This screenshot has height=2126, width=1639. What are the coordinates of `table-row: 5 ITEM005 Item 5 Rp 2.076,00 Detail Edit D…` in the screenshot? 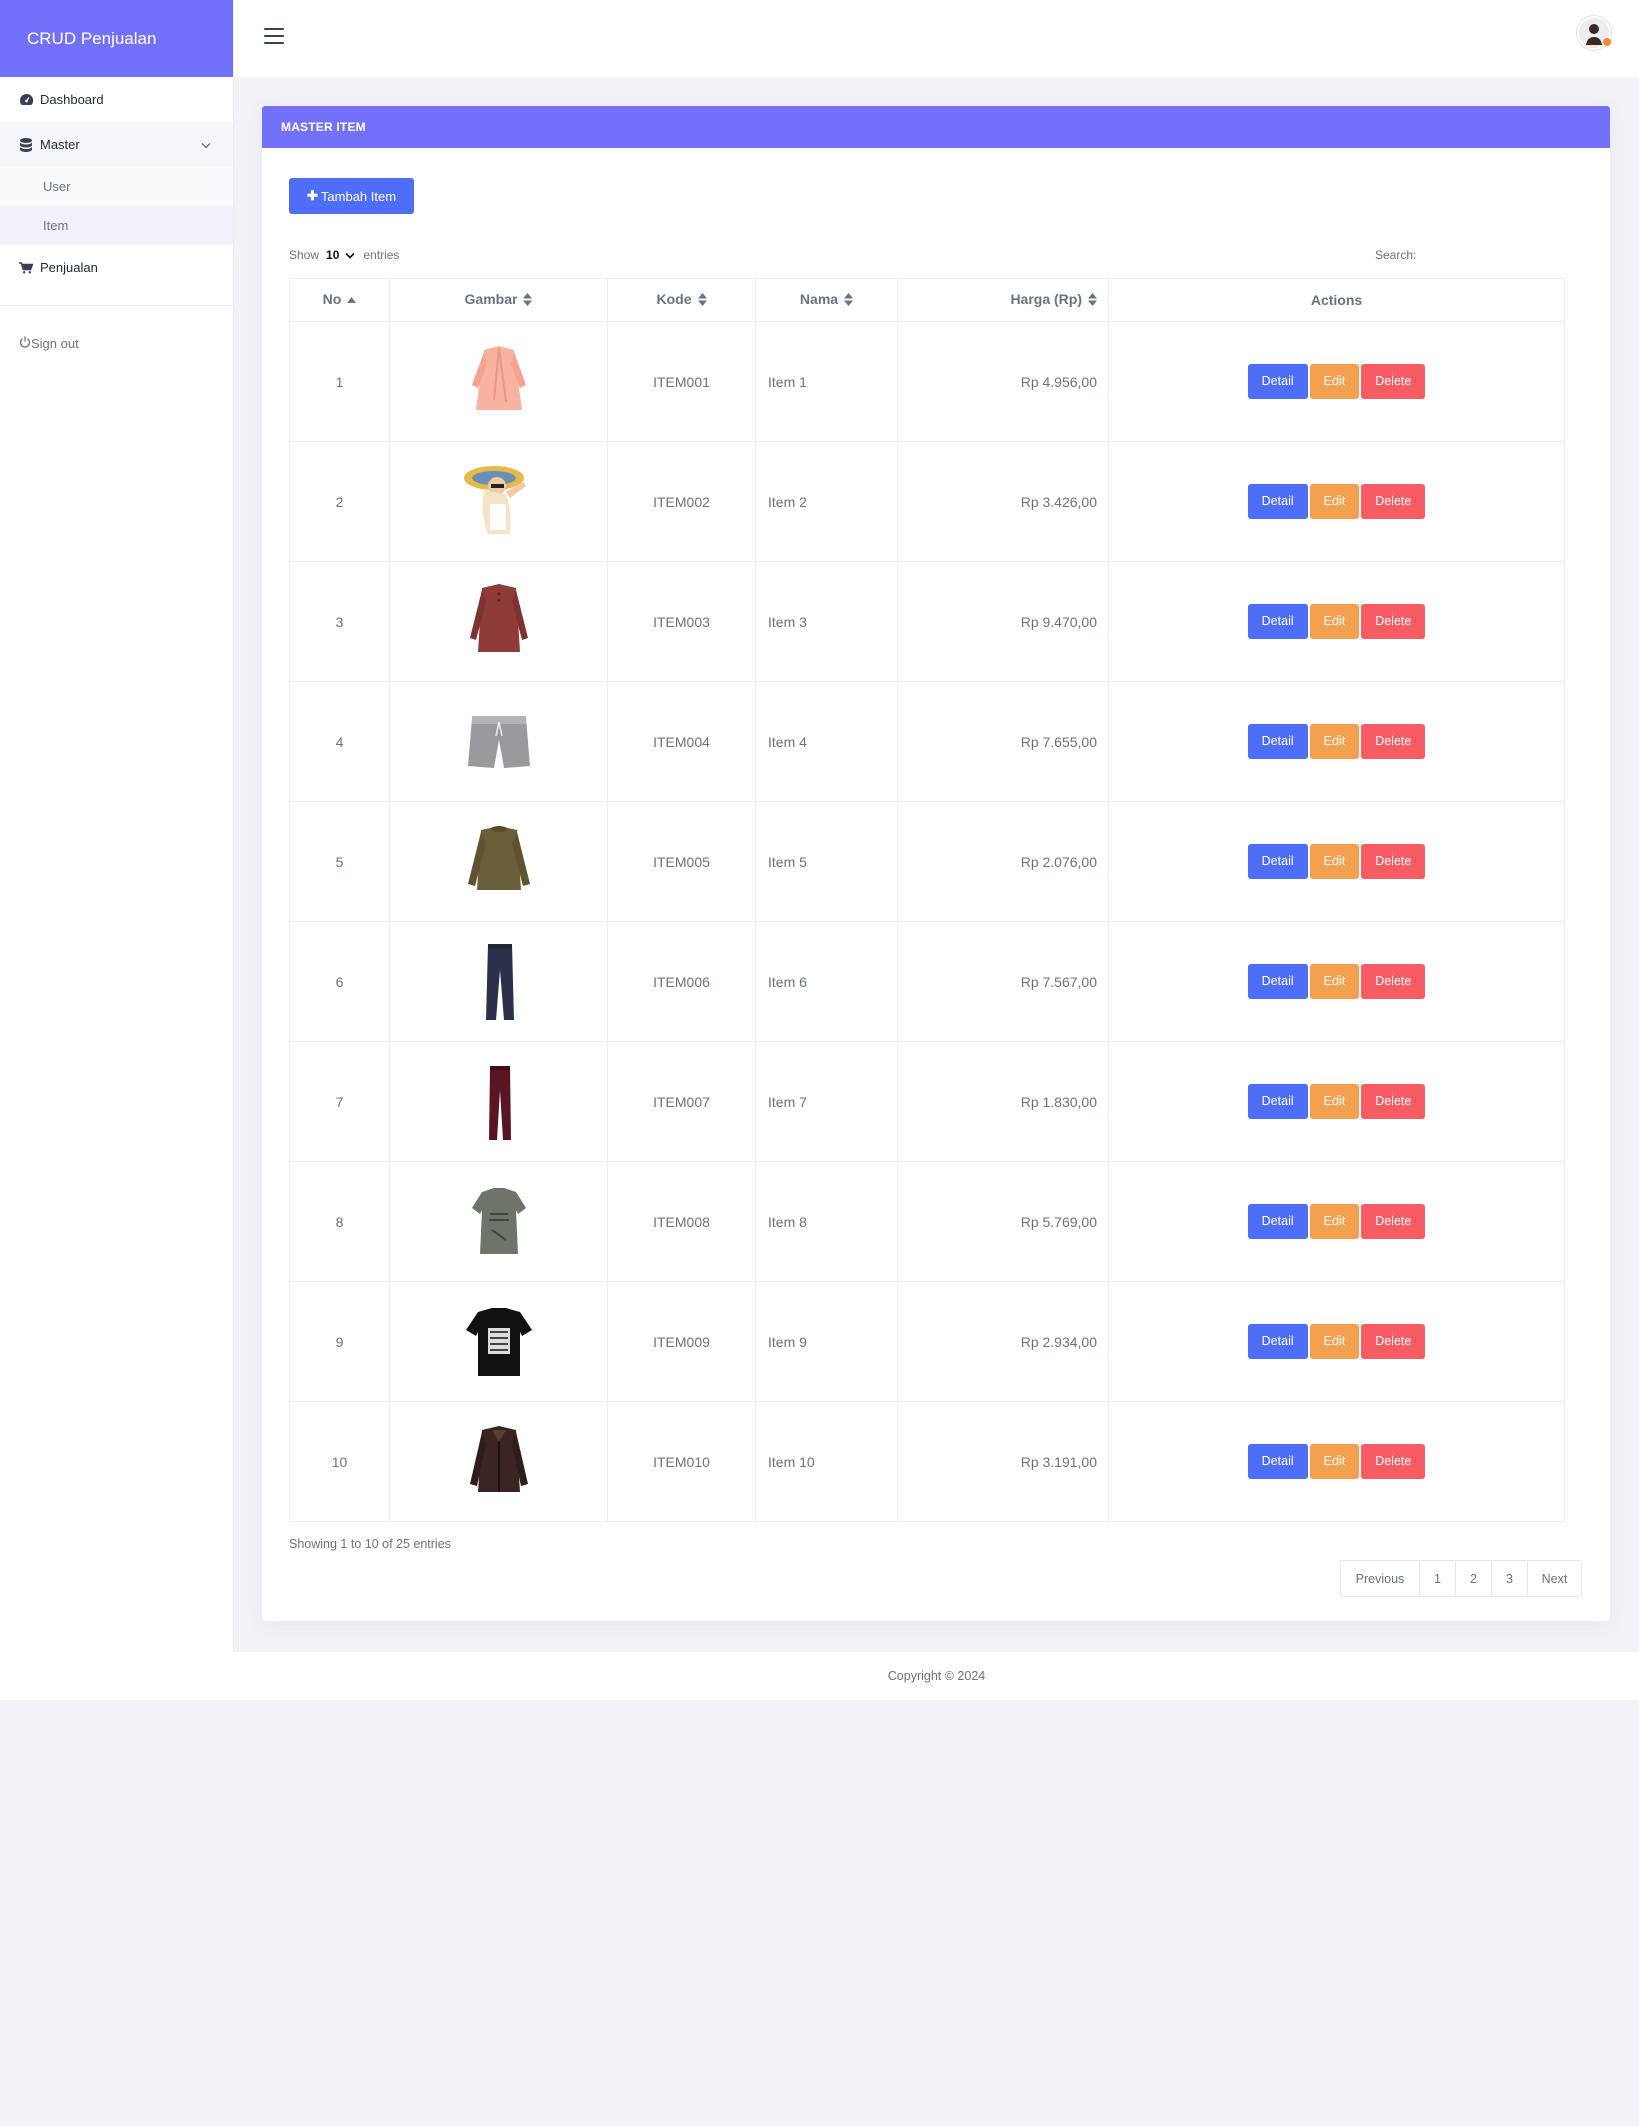 It's located at (927, 861).